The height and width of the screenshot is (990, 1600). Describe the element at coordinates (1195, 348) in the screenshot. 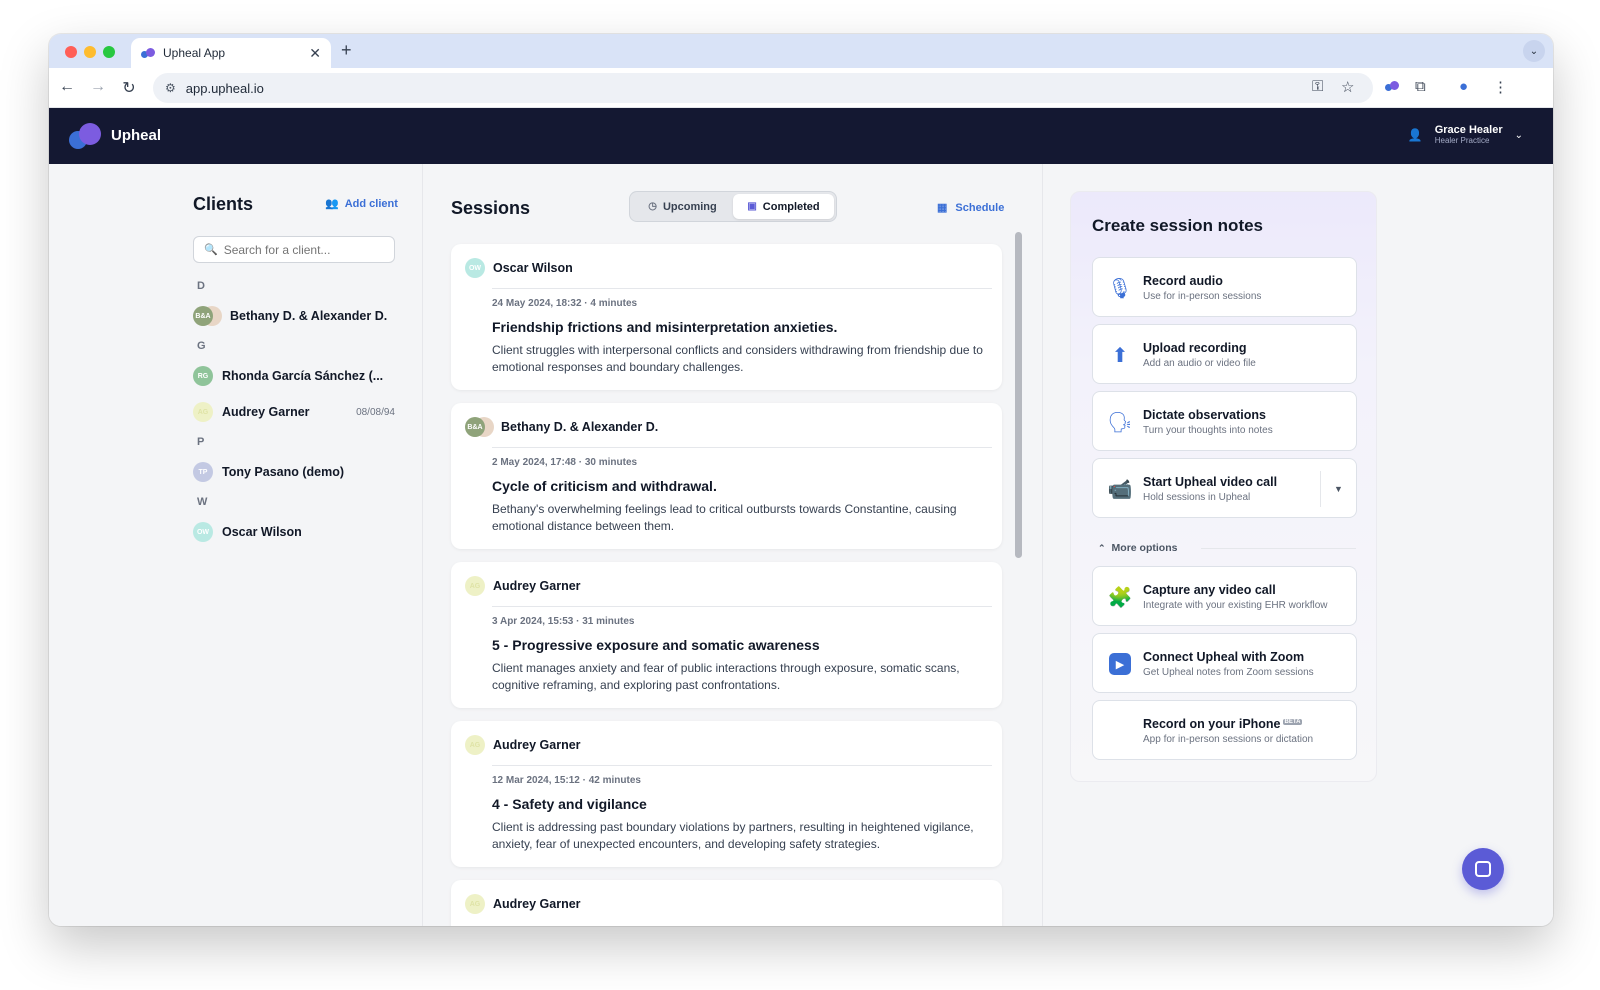

I see `action-title: Upload recording` at that location.